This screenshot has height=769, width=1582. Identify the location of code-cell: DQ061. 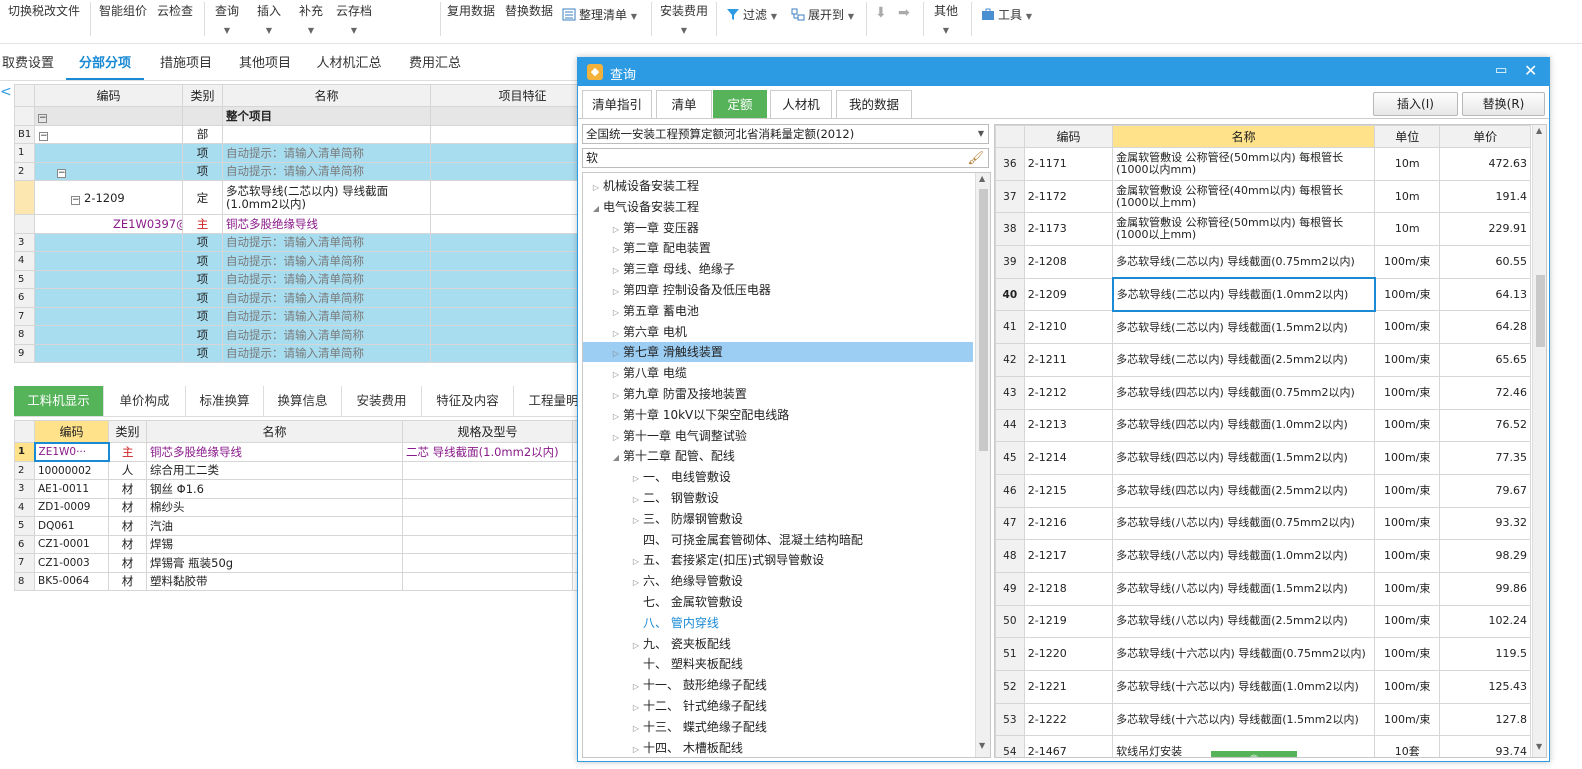
(71, 526).